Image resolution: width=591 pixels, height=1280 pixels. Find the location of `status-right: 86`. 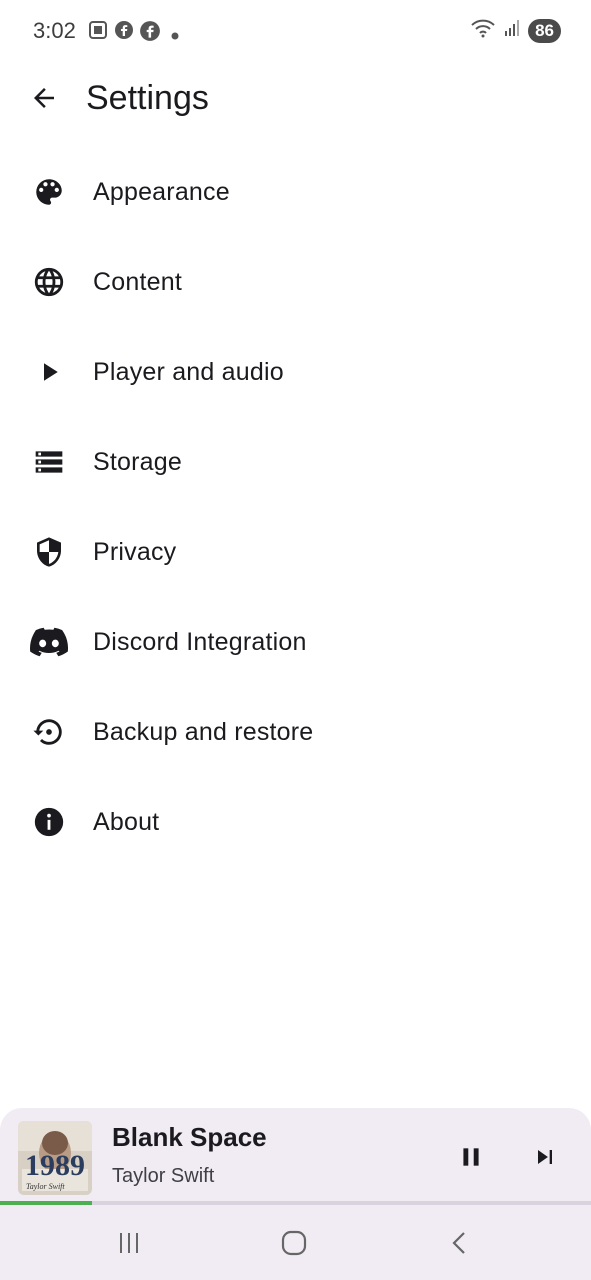

status-right: 86 is located at coordinates (515, 30).